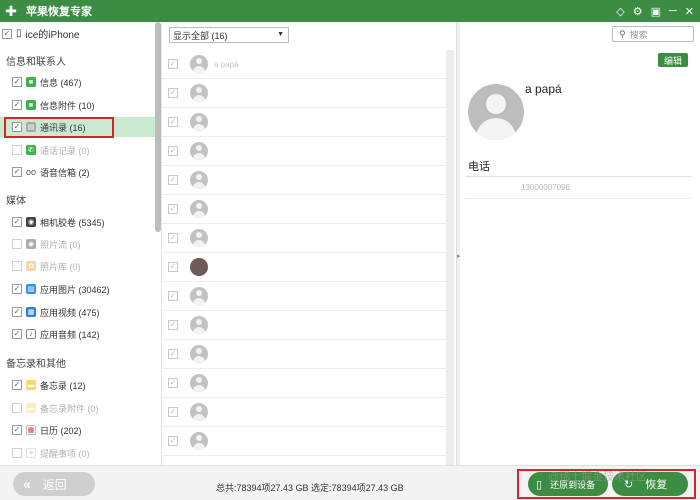  What do you see at coordinates (689, 11) in the screenshot?
I see `close-icon: ✕` at bounding box center [689, 11].